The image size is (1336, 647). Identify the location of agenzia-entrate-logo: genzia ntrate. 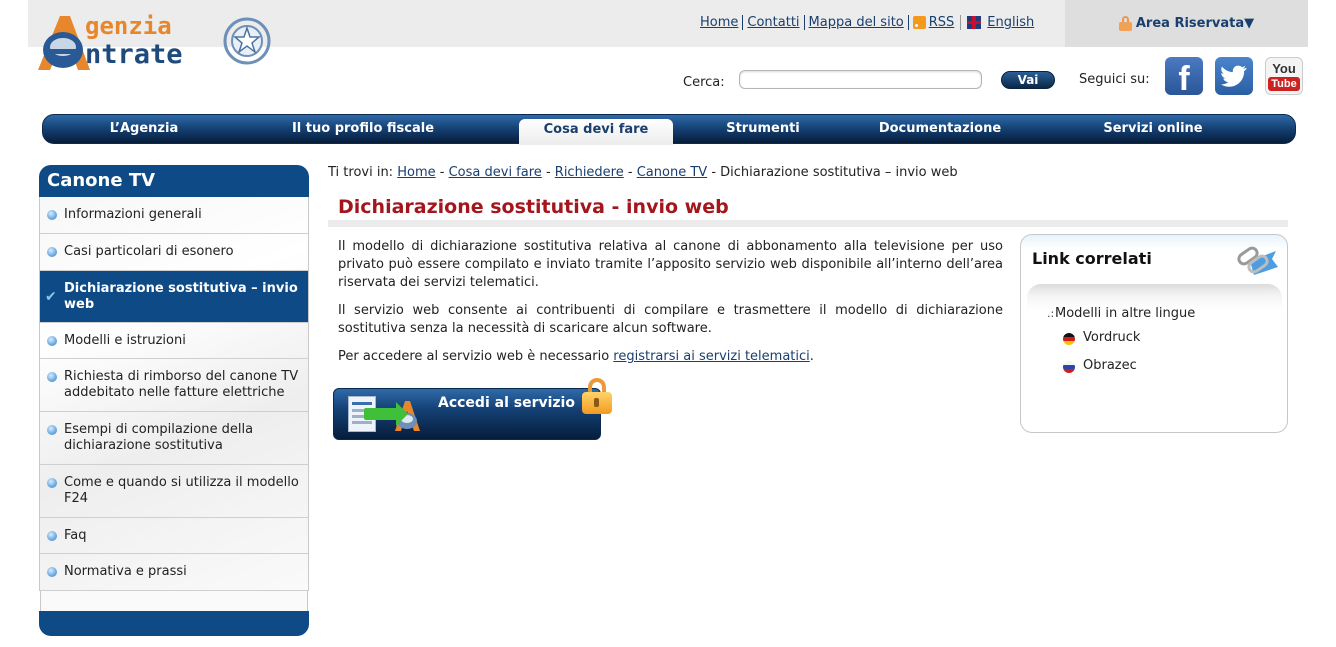
(156, 43).